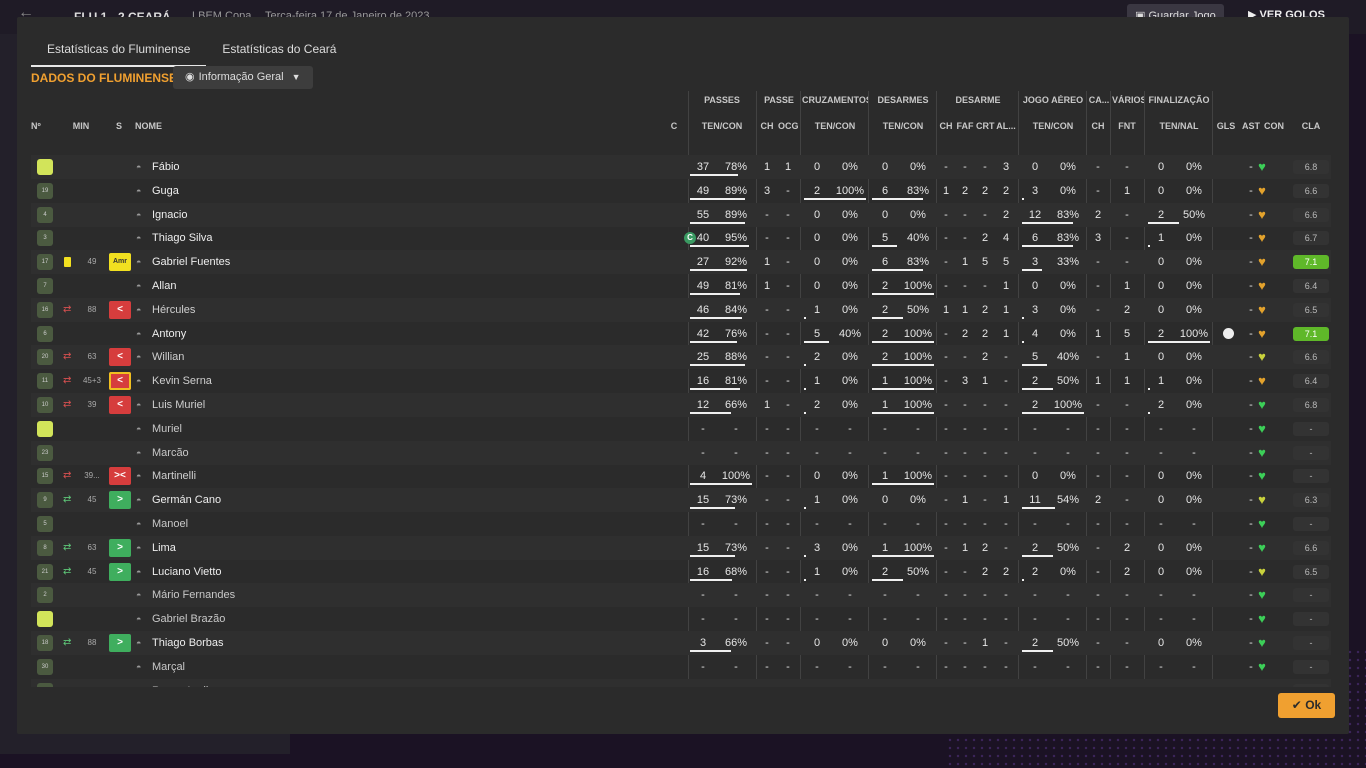 This screenshot has height=768, width=1366. I want to click on table-row: 5 ◓ Manoel - - - - - - - - - - - - - - - - - - - ♥ -, so click(681, 524).